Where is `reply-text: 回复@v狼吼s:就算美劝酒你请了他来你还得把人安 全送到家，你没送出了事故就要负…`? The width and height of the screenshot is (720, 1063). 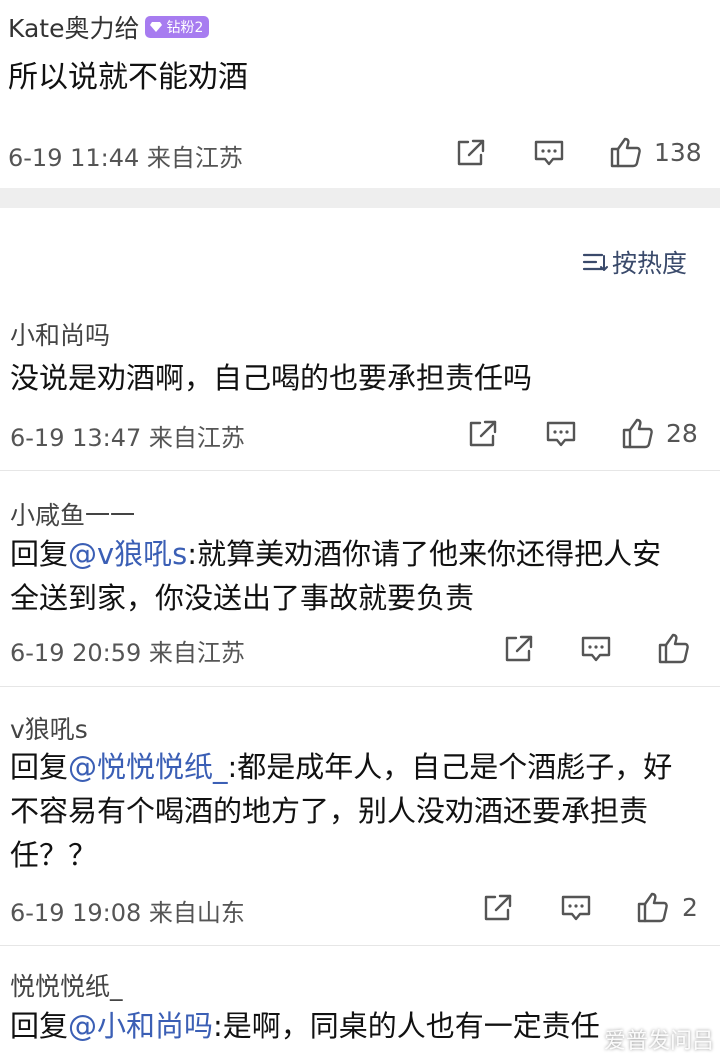 reply-text: 回复@v狼吼s:就算美劝酒你请了他来你还得把人安 全送到家，你没送出了事故就要负… is located at coordinates (360, 576).